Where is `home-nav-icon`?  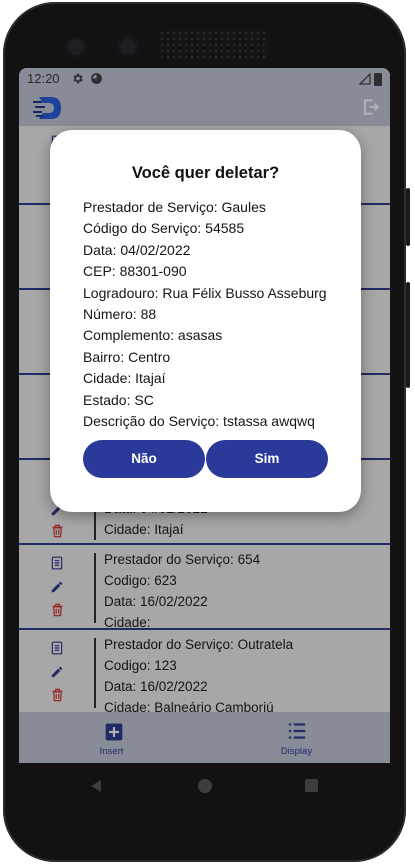
home-nav-icon is located at coordinates (205, 786).